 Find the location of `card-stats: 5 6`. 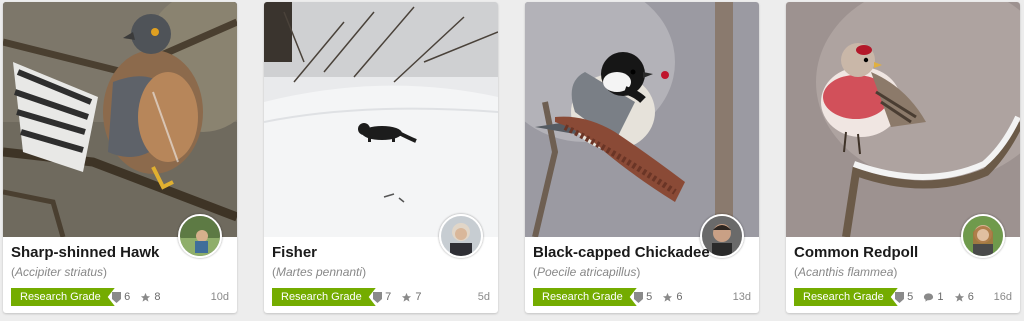

card-stats: 5 6 is located at coordinates (658, 297).